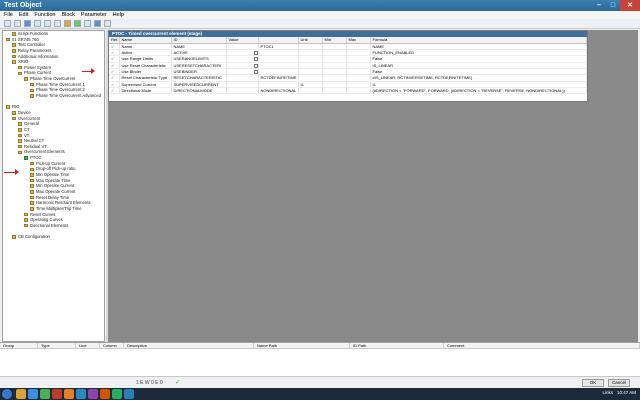 The width and height of the screenshot is (640, 400). I want to click on tree-node-label: Max Operate Current, so click(56, 191).